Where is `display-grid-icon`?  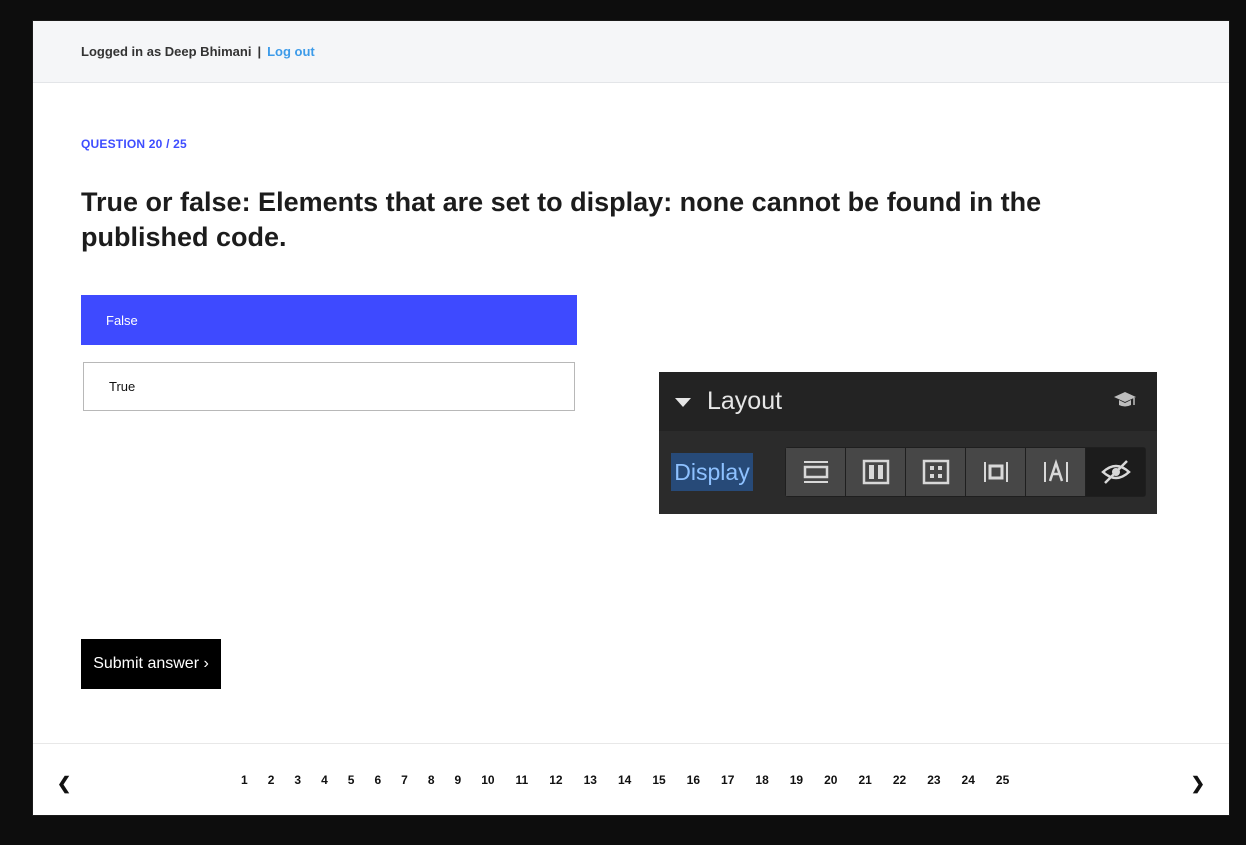
display-grid-icon is located at coordinates (935, 472).